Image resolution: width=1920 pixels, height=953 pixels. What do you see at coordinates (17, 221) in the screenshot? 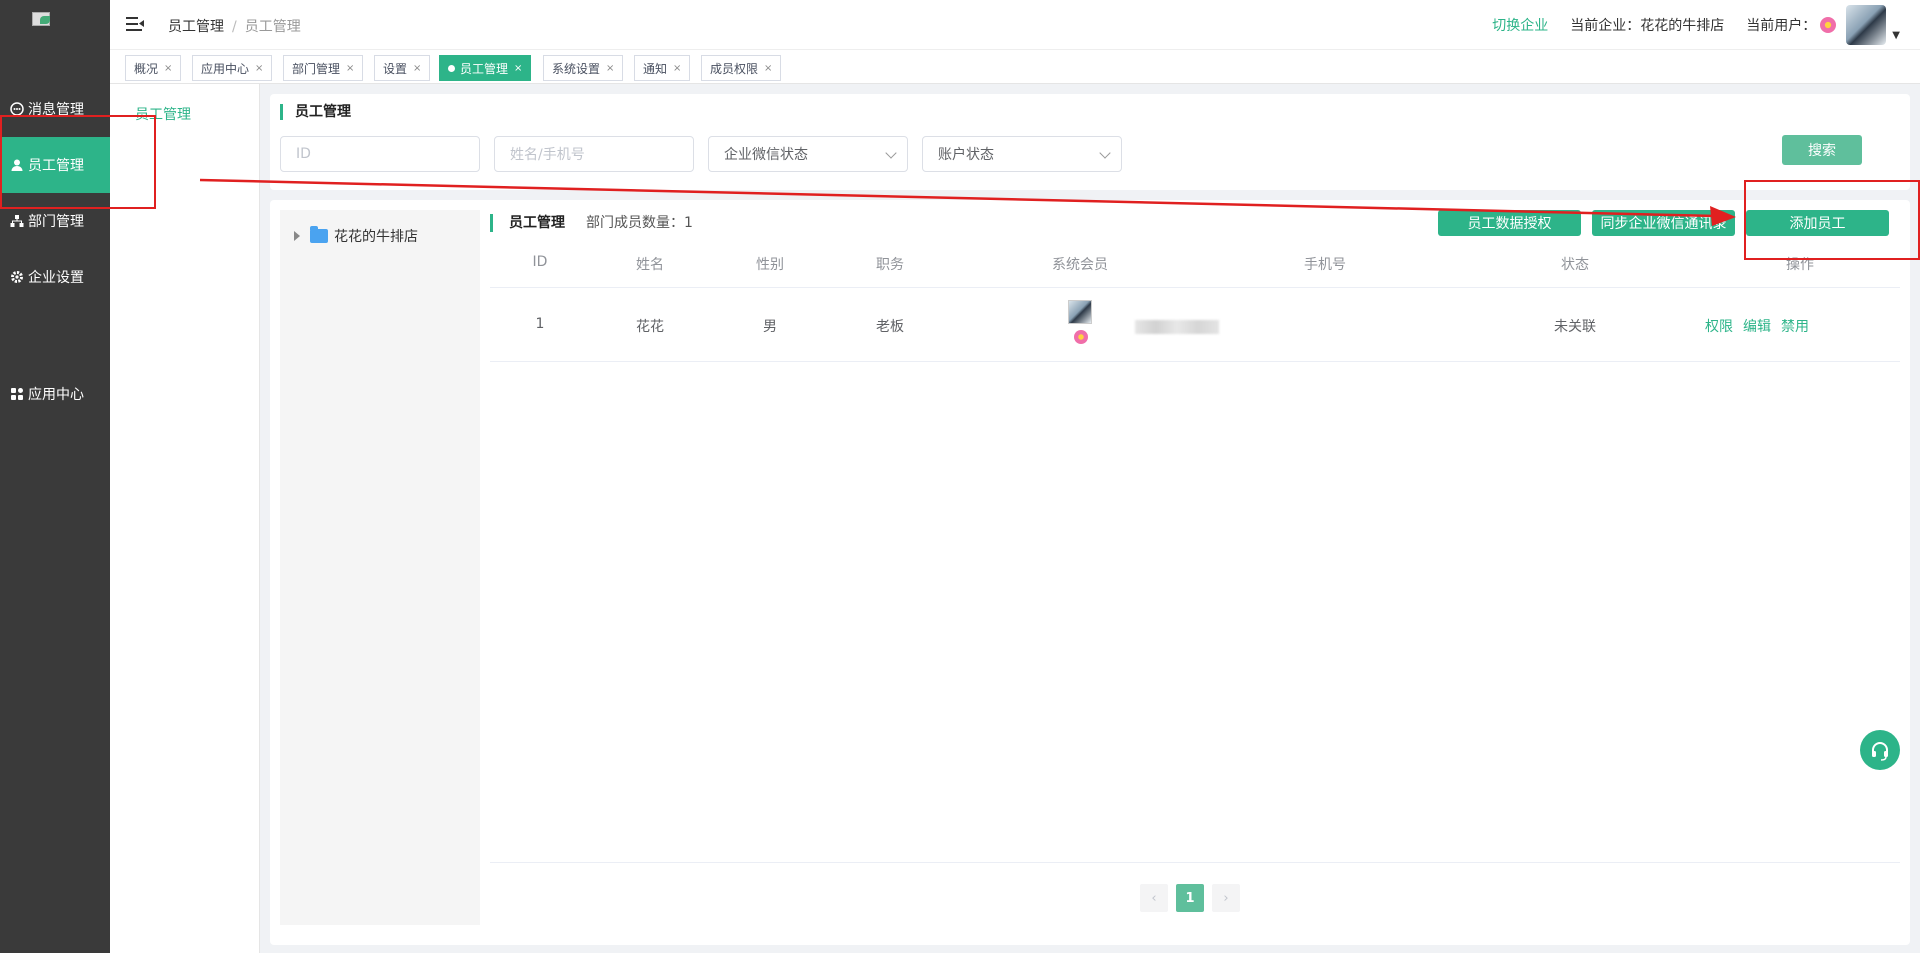
I see `org-chart-icon` at bounding box center [17, 221].